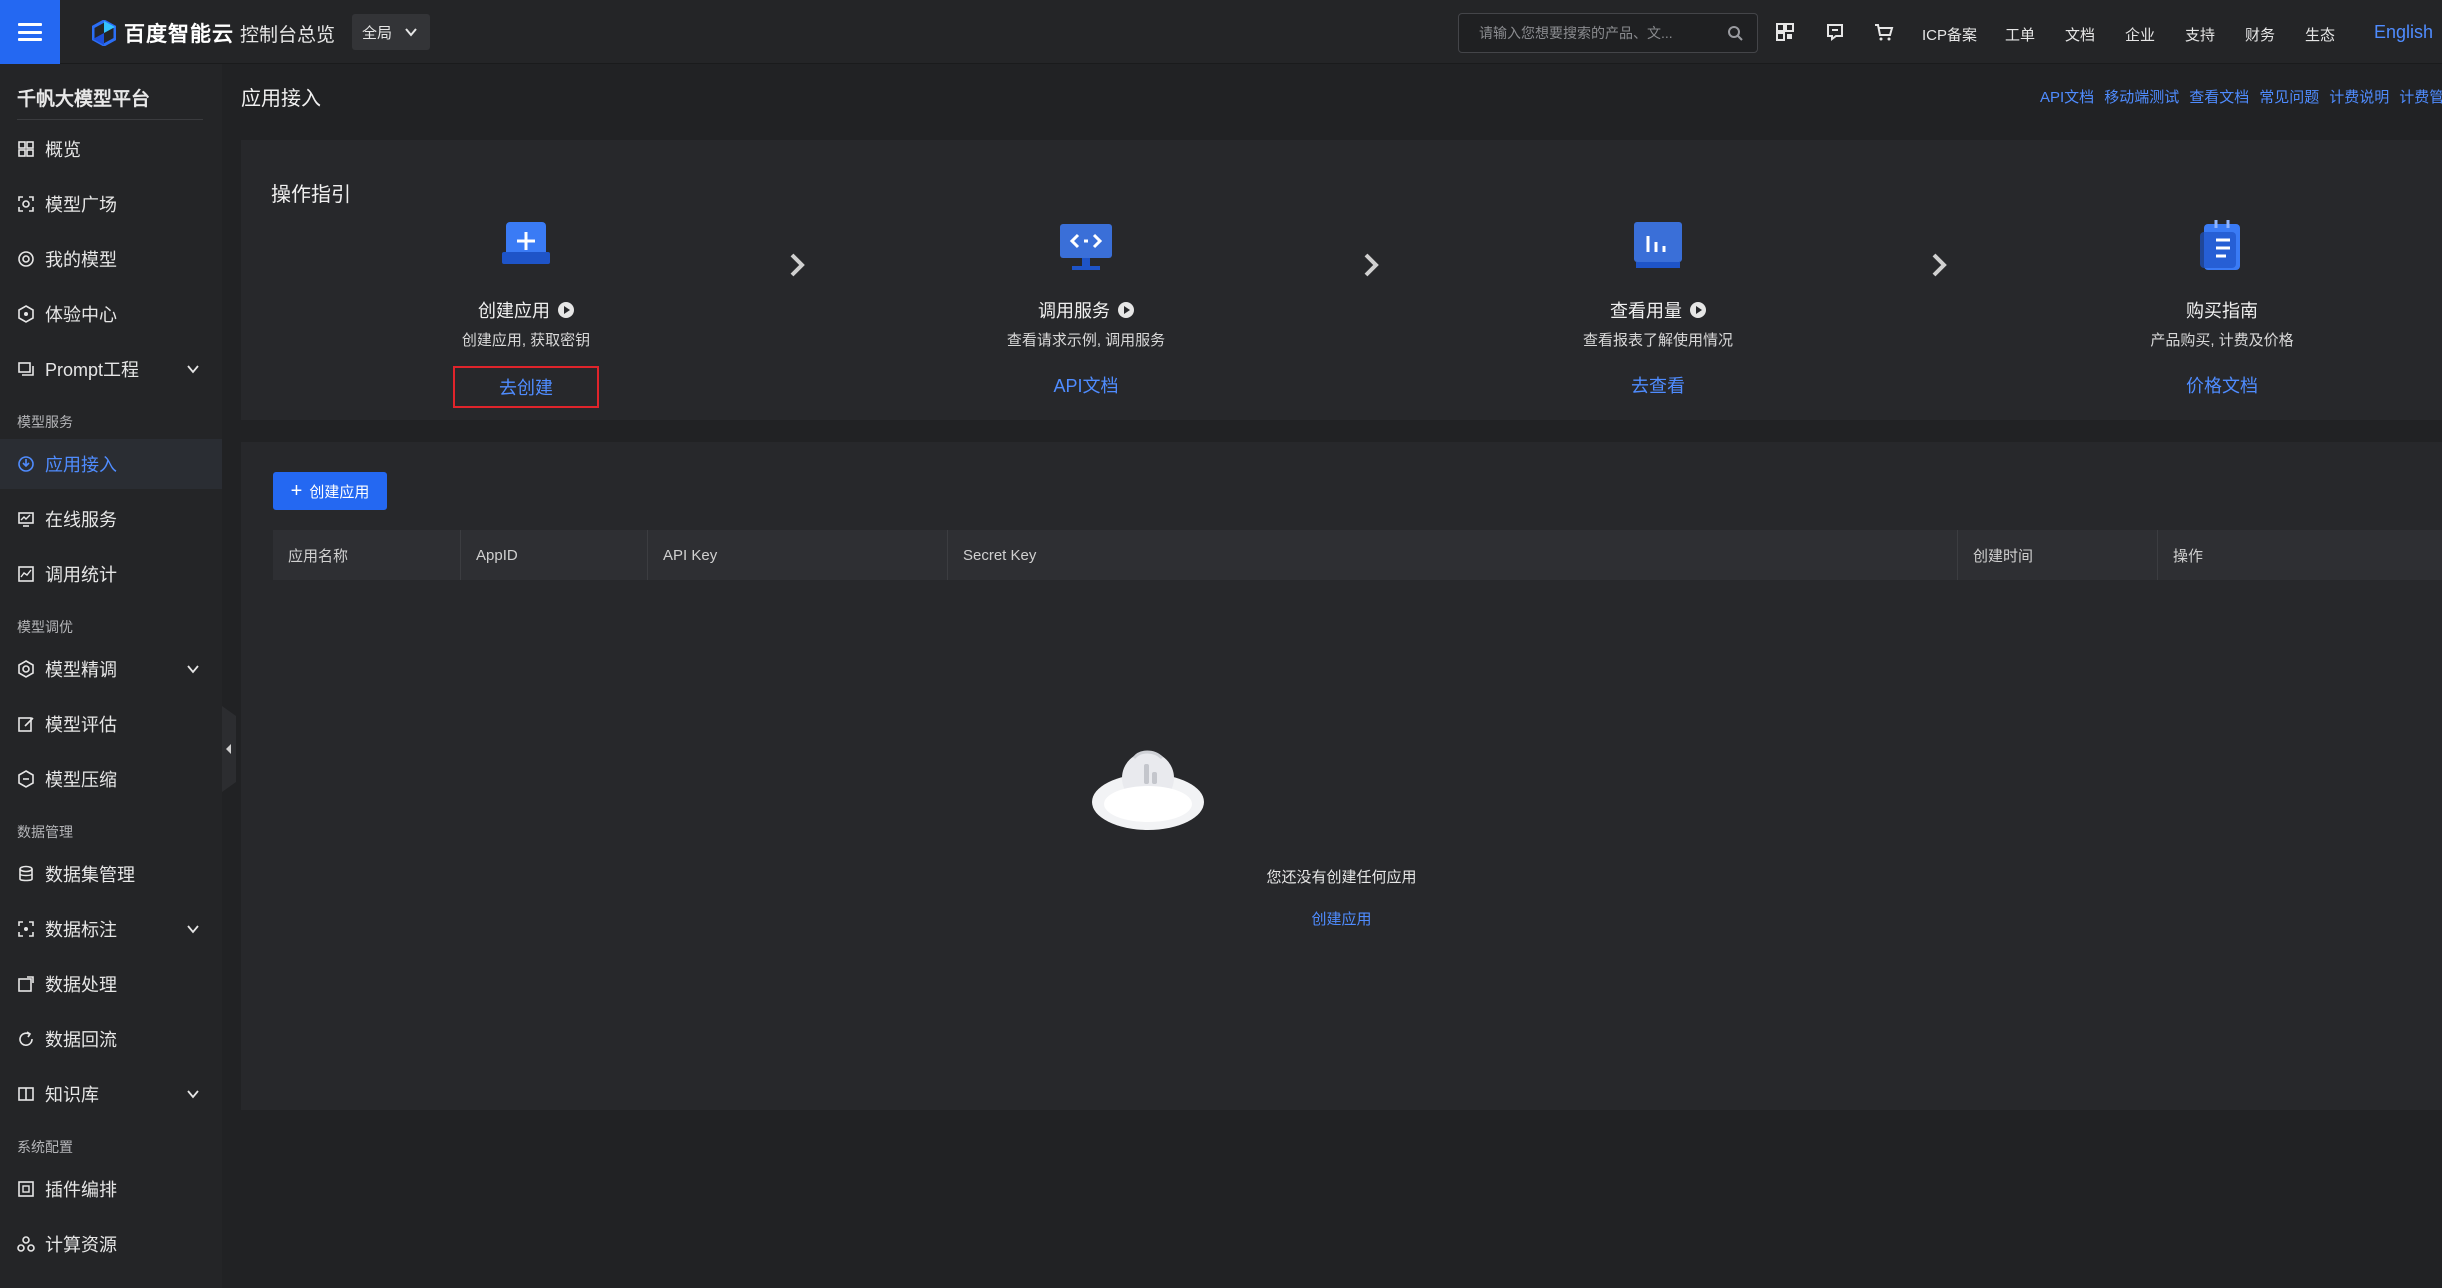  Describe the element at coordinates (2058, 555) in the screenshot. I see `column-header-created-time: 创建时间` at that location.